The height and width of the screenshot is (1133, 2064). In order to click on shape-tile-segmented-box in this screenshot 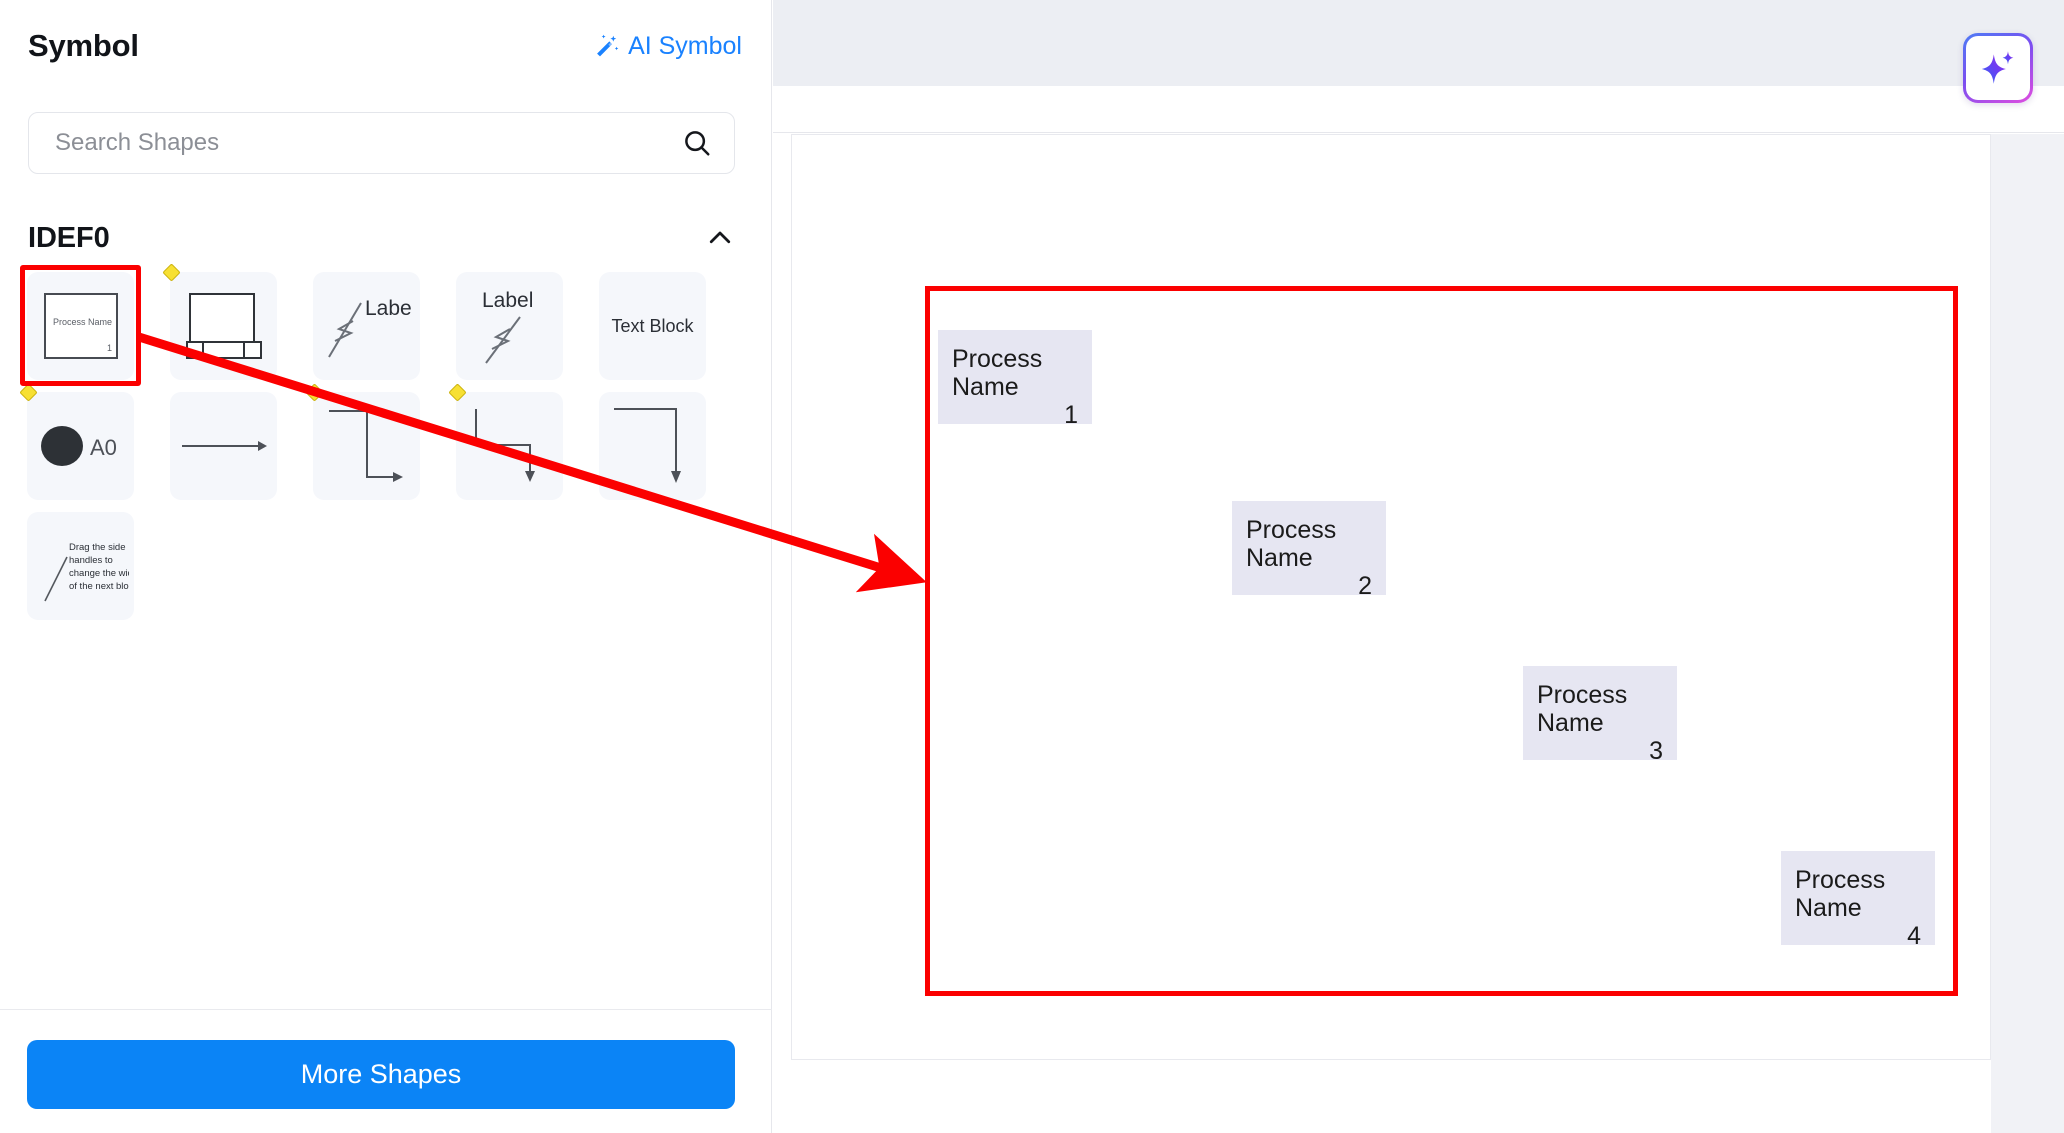, I will do `click(219, 321)`.